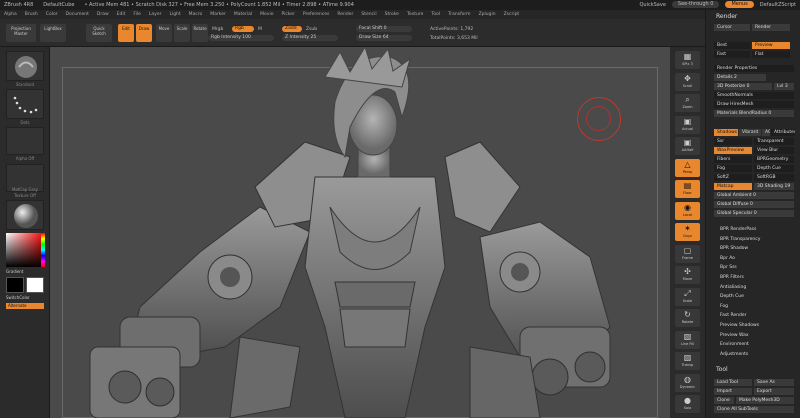 The image size is (800, 418). What do you see at coordinates (687, 146) in the screenshot?
I see `shelf-aahalf-button: ▣ AAHalf` at bounding box center [687, 146].